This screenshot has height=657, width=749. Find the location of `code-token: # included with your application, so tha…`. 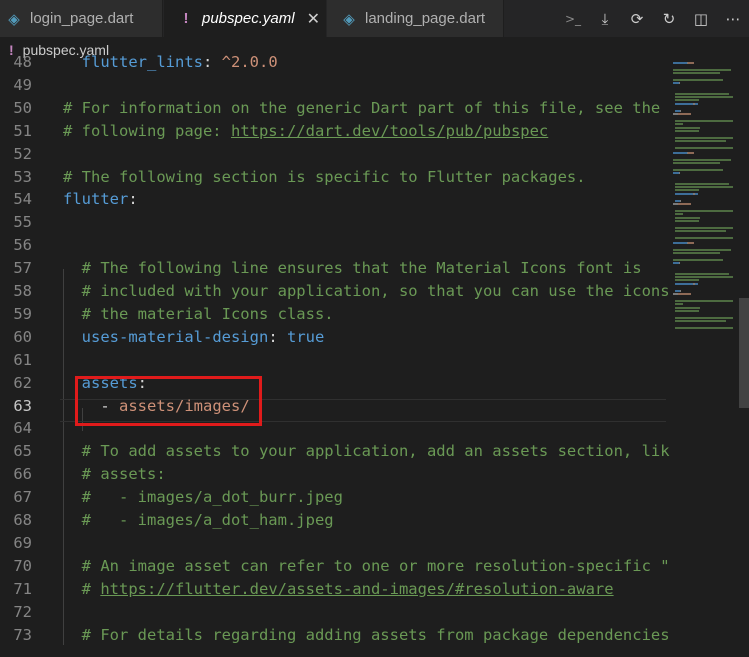

code-token: # included with your application, so tha… is located at coordinates (375, 291).